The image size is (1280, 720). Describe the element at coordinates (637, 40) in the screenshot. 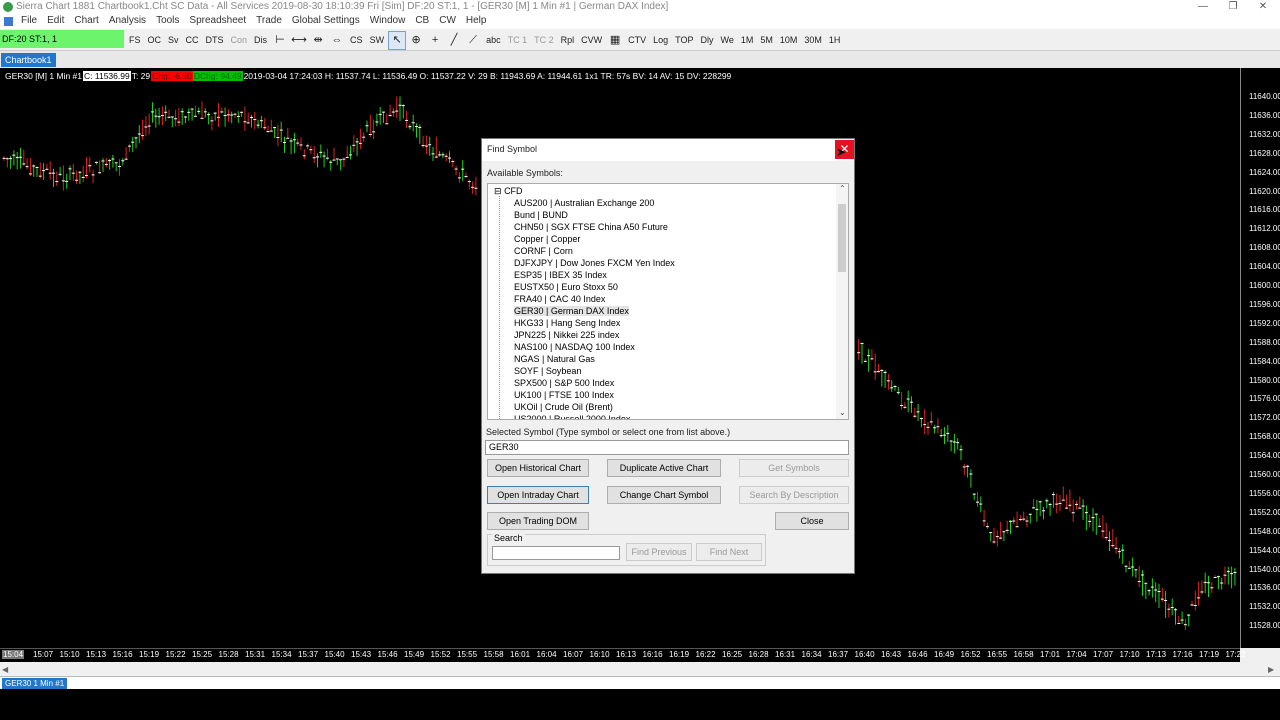

I see `ctv-button: CTV` at that location.